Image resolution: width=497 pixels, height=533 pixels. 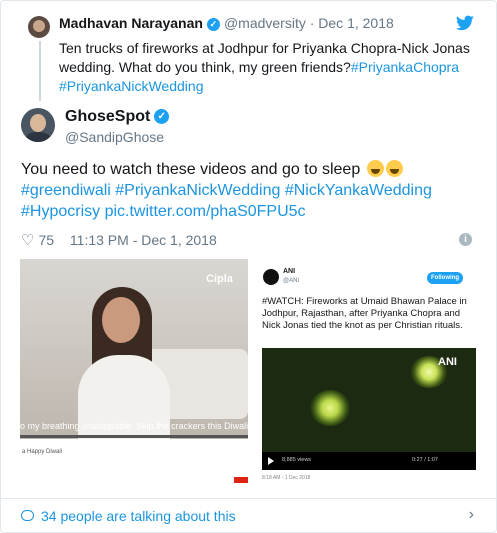 What do you see at coordinates (465, 239) in the screenshot?
I see `info-icon: i` at bounding box center [465, 239].